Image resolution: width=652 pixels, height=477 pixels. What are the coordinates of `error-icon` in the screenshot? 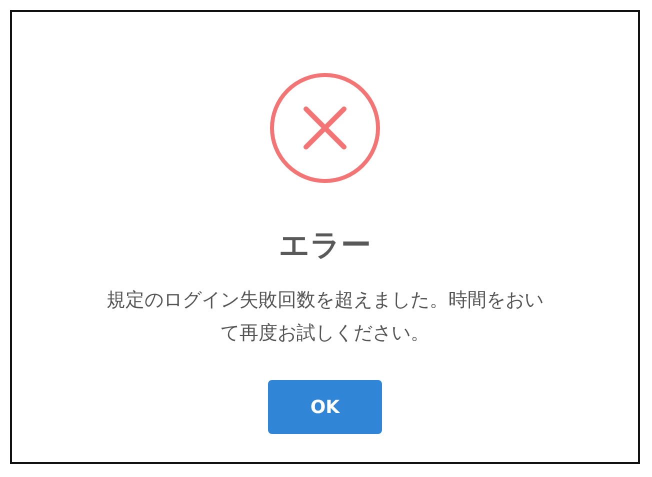 It's located at (325, 128).